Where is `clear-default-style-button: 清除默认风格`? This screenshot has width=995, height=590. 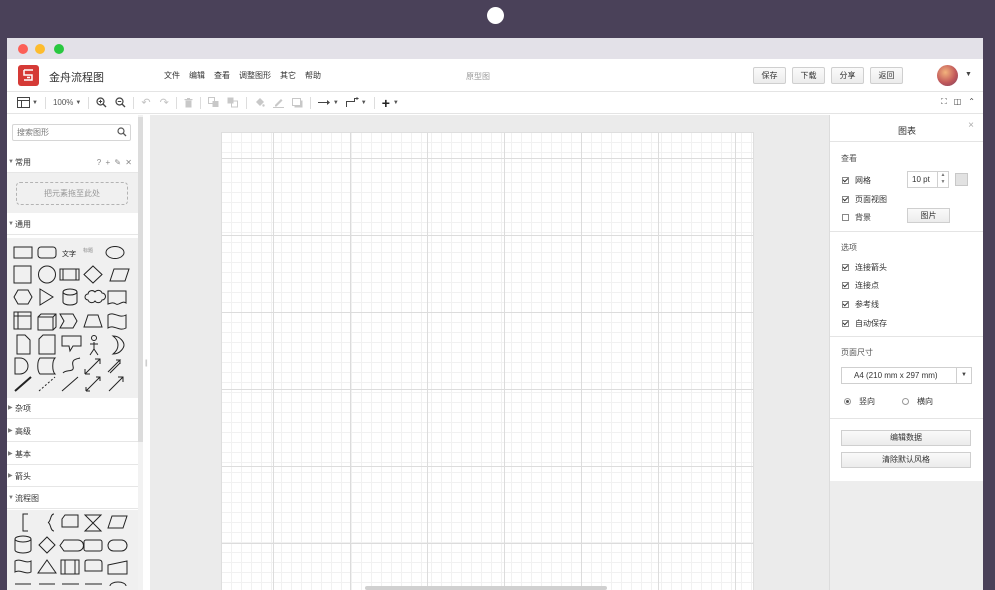
clear-default-style-button: 清除默认风格 is located at coordinates (906, 460).